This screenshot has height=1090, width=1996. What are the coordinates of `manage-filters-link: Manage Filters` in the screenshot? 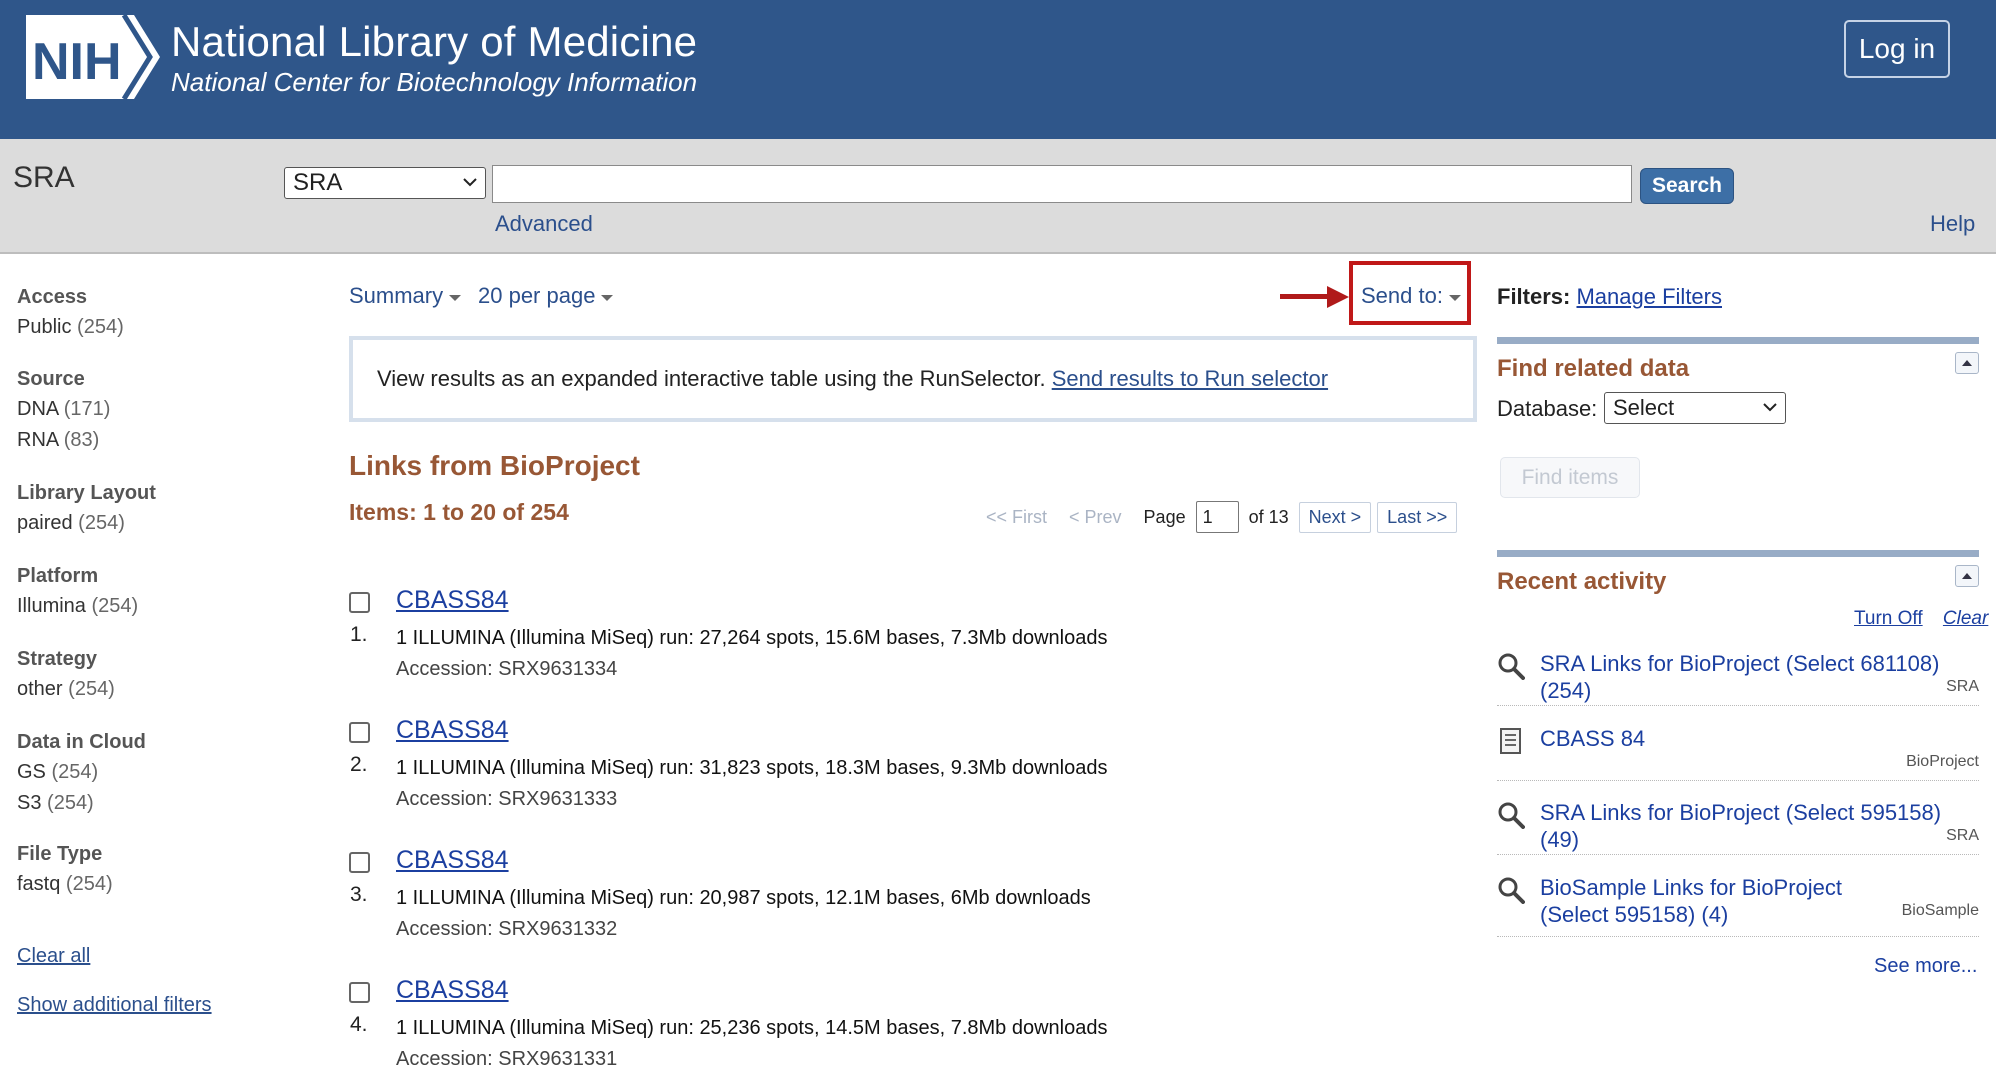 It's located at (1649, 296).